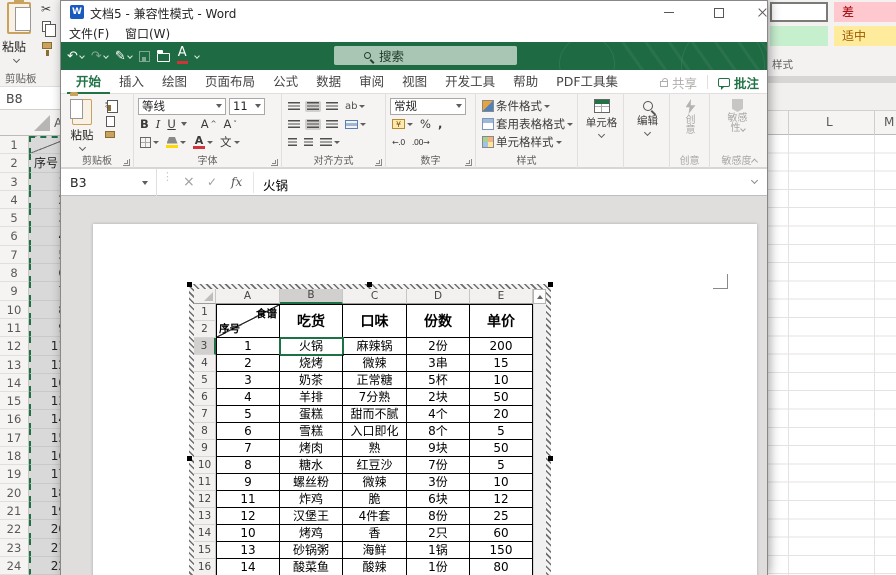 The width and height of the screenshot is (896, 575). Describe the element at coordinates (44, 474) in the screenshot. I see `bg-cell: 17` at that location.